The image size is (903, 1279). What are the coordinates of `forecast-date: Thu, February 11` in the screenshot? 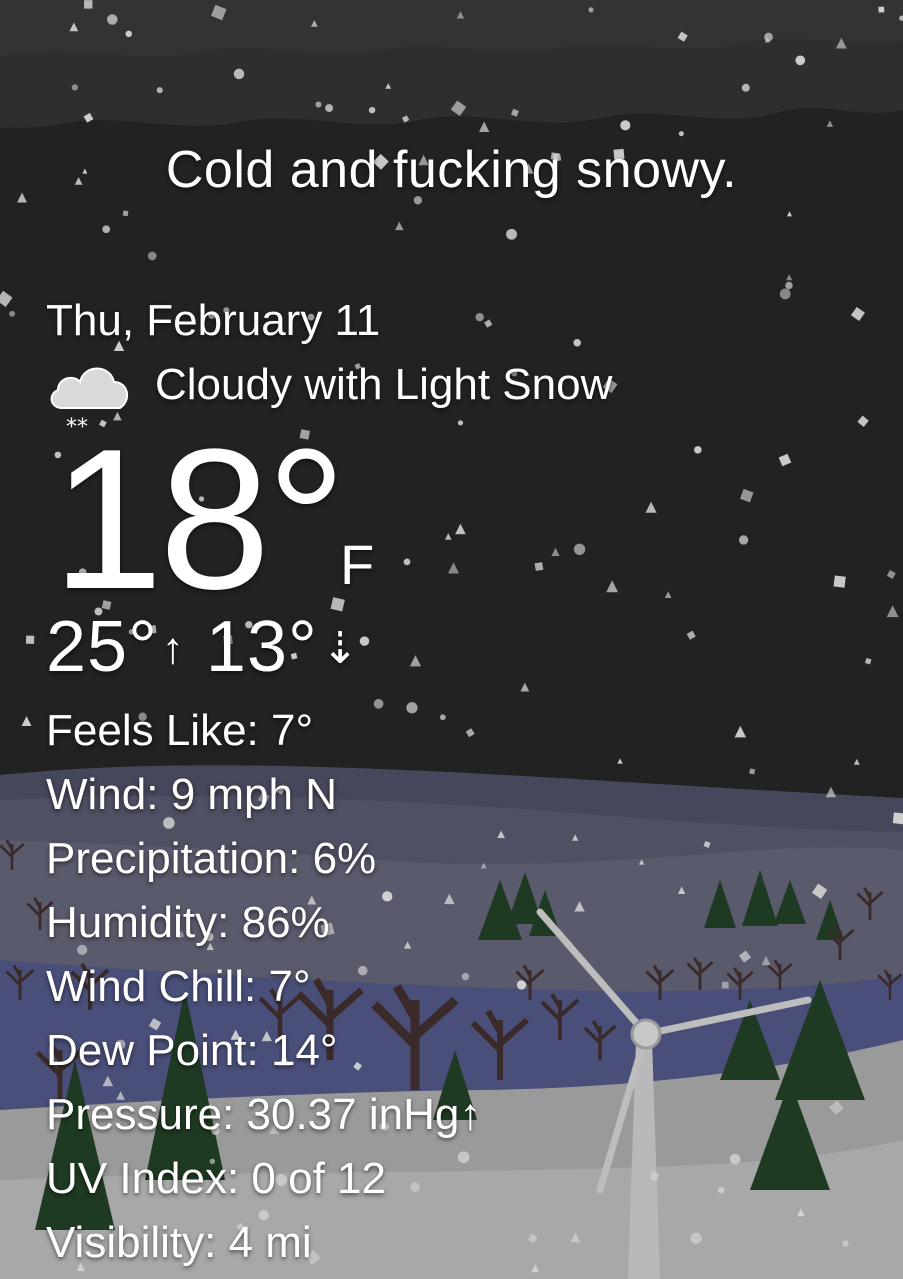 It's located at (213, 320).